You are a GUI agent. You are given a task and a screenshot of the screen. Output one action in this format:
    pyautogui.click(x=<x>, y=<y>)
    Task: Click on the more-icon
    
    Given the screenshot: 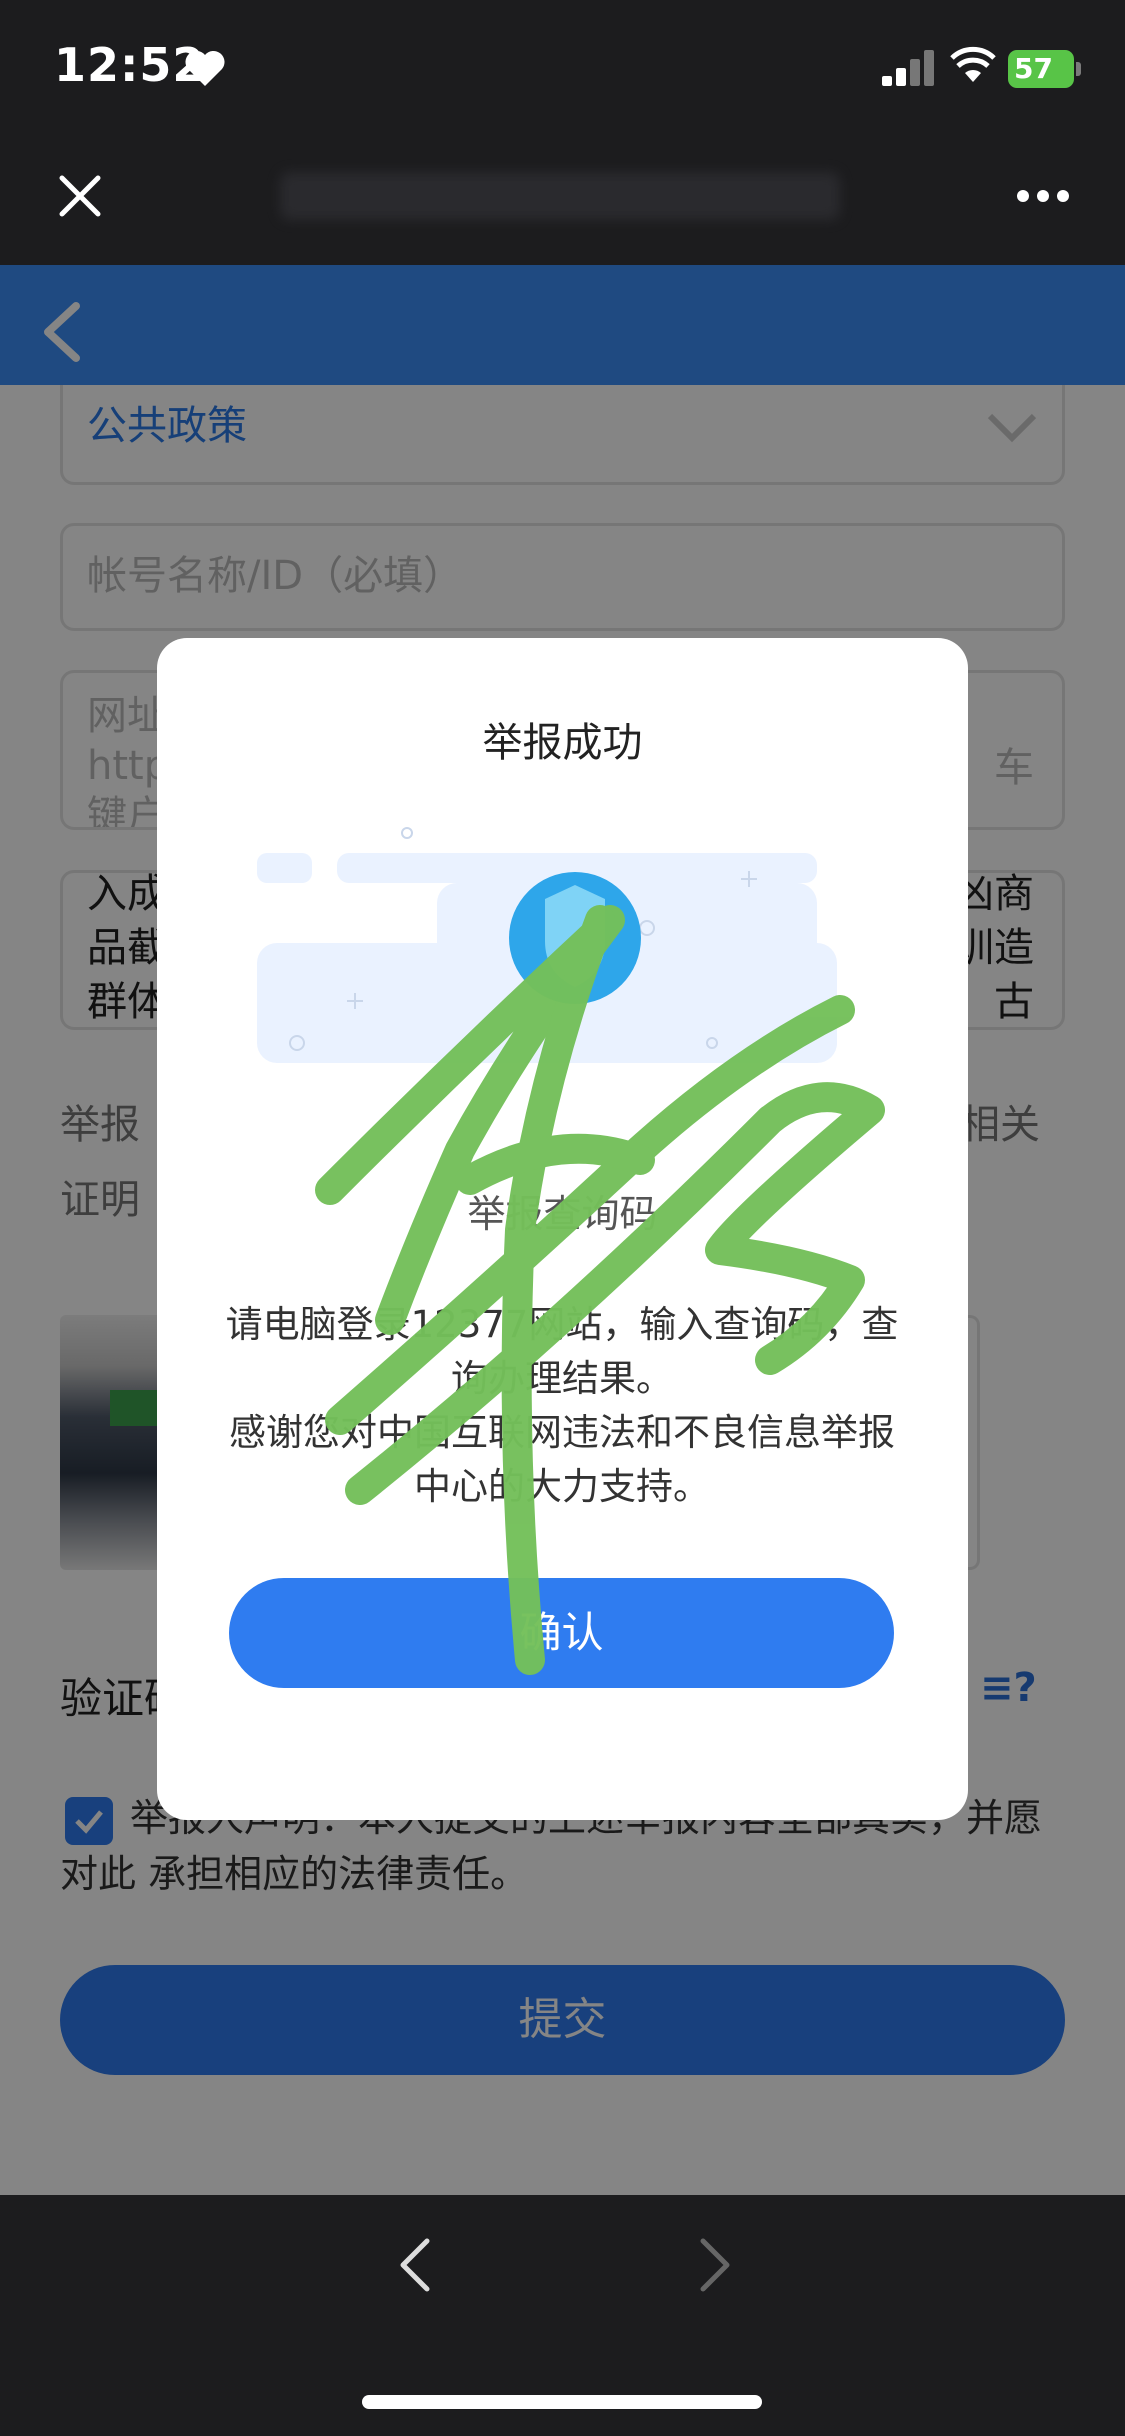 What is the action you would take?
    pyautogui.click(x=1043, y=196)
    